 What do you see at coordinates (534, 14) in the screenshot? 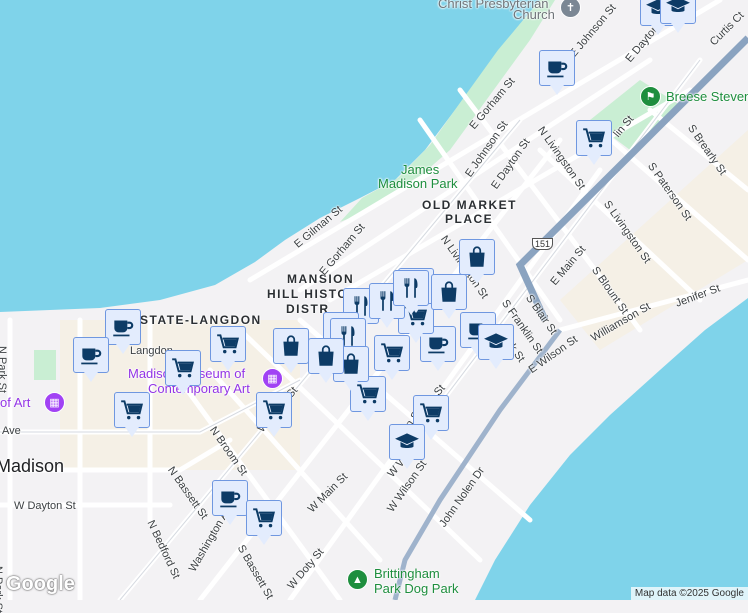
I see `church-label-2: Church` at bounding box center [534, 14].